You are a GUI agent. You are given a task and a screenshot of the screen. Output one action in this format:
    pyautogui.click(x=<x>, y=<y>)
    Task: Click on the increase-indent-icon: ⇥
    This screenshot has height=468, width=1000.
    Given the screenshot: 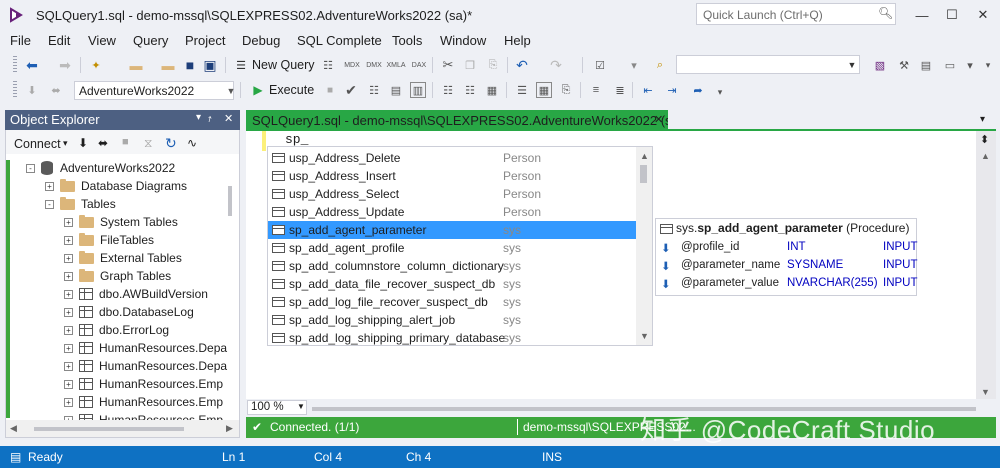 What is the action you would take?
    pyautogui.click(x=672, y=90)
    